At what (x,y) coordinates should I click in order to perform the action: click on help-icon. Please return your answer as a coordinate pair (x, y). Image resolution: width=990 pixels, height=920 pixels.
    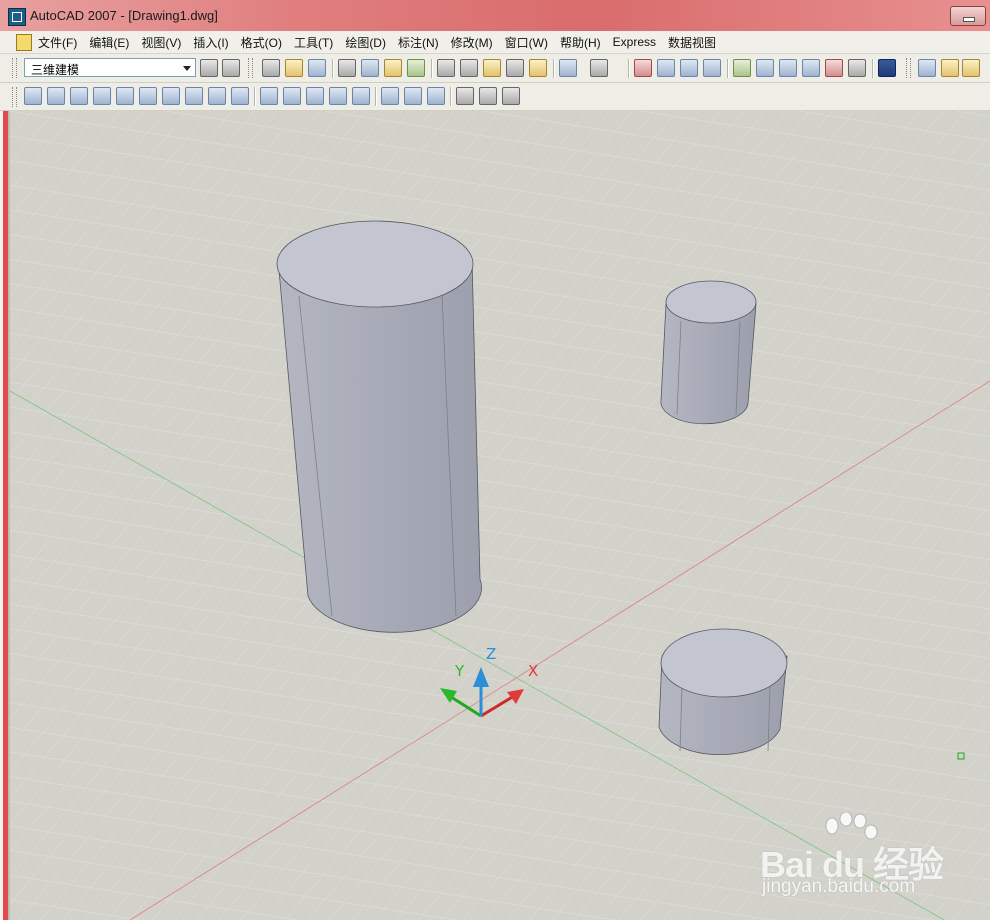
    Looking at the image, I should click on (887, 68).